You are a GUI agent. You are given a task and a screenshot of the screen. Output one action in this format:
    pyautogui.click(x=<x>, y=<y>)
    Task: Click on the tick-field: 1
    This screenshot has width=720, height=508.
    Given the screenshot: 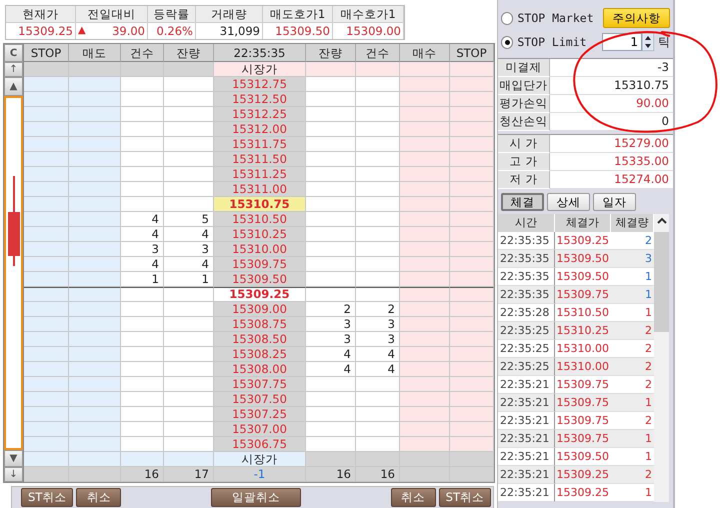 What is the action you would take?
    pyautogui.click(x=622, y=42)
    